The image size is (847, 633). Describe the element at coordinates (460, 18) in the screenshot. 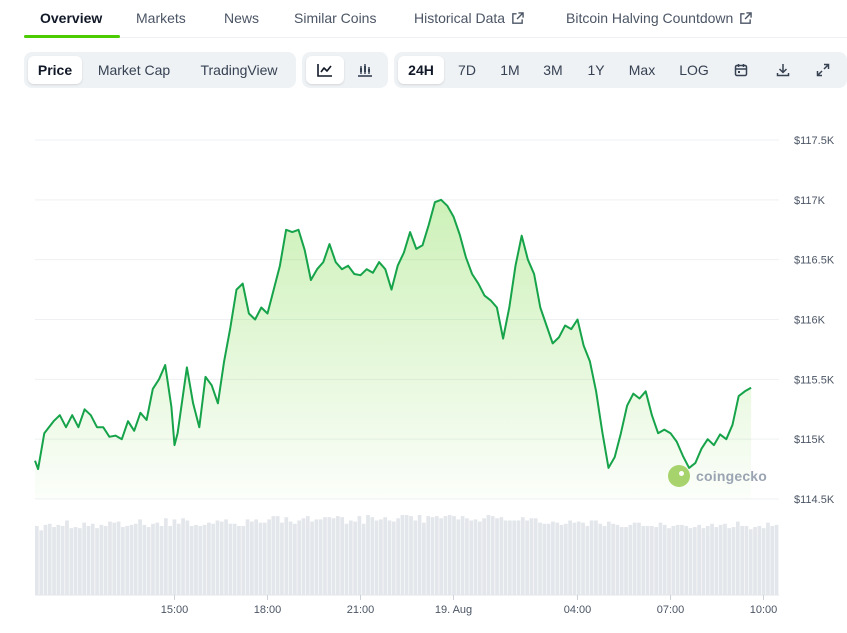

I see `tab-label: Historical Data` at that location.